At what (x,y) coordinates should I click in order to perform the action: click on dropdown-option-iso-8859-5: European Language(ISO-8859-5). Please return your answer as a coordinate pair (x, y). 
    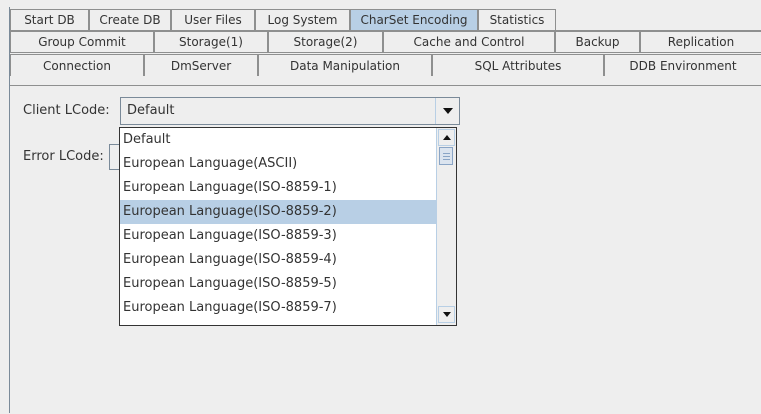
    Looking at the image, I should click on (278, 284).